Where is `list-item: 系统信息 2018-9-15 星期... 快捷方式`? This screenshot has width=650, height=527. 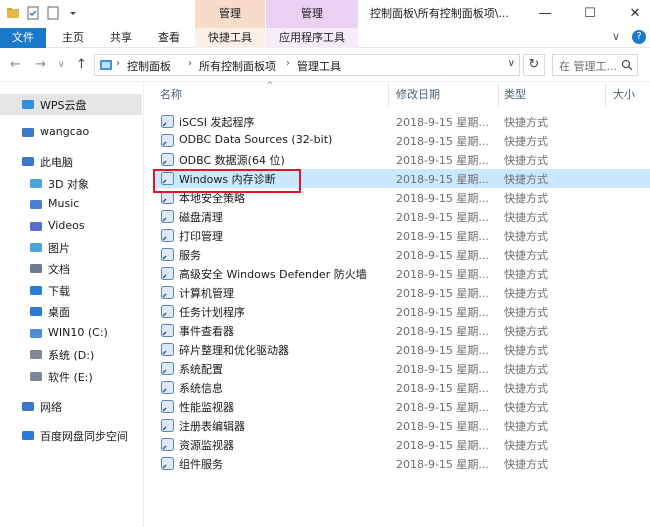
list-item: 系统信息 2018-9-15 星期... 快捷方式 is located at coordinates (402, 387).